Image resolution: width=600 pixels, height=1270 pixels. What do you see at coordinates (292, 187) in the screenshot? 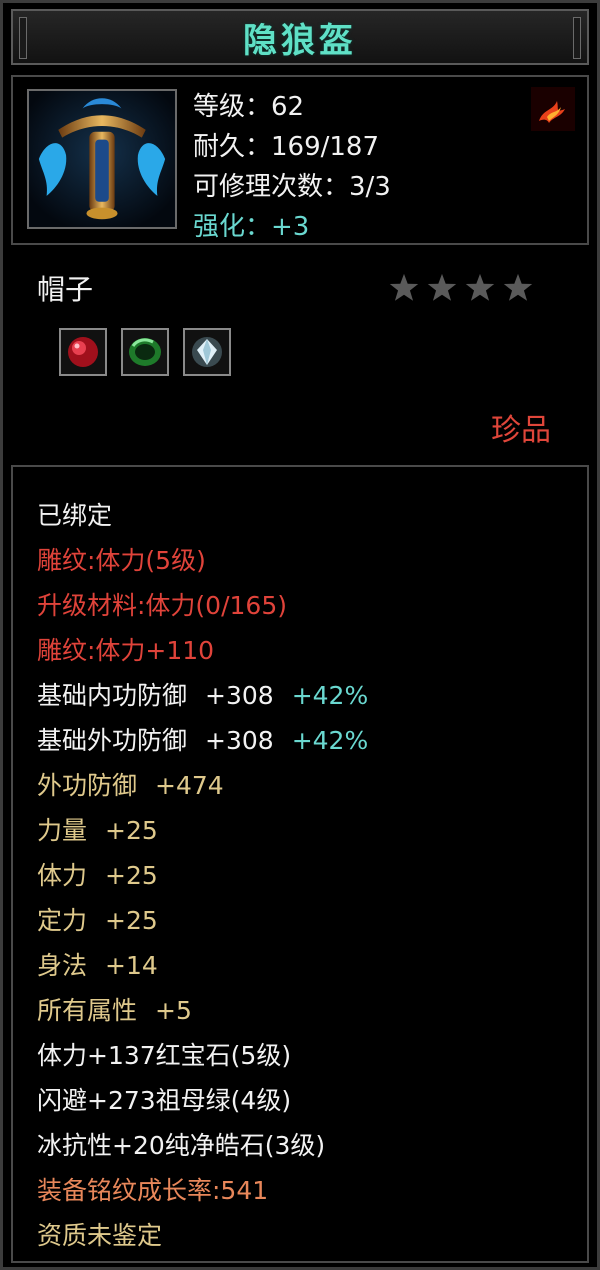
I see `repair-count-text: 可修理次数：3/3` at bounding box center [292, 187].